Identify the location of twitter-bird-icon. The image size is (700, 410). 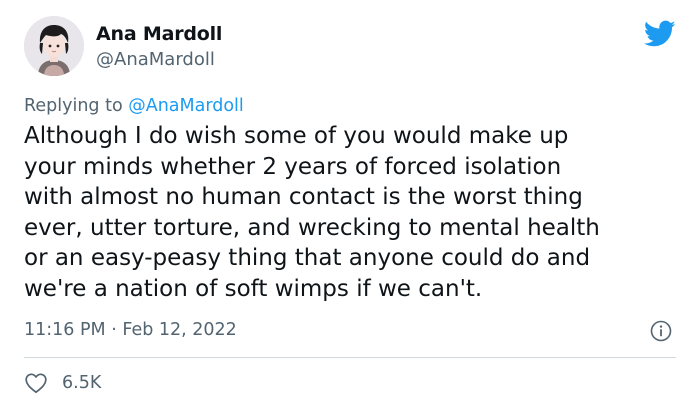
(660, 34).